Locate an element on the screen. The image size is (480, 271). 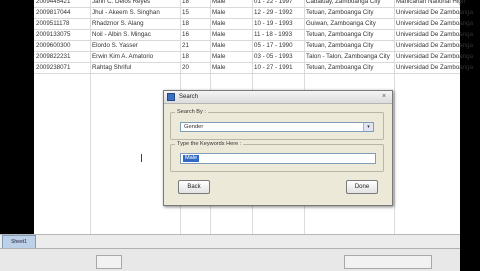
table-cell: 2009600300 is located at coordinates (63, 45).